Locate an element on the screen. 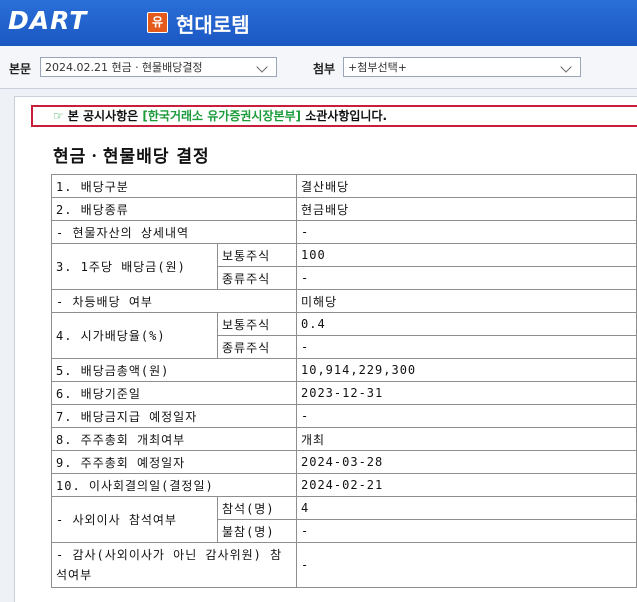  table-row: 6. 배당기준일 2023-12-31 is located at coordinates (344, 393).